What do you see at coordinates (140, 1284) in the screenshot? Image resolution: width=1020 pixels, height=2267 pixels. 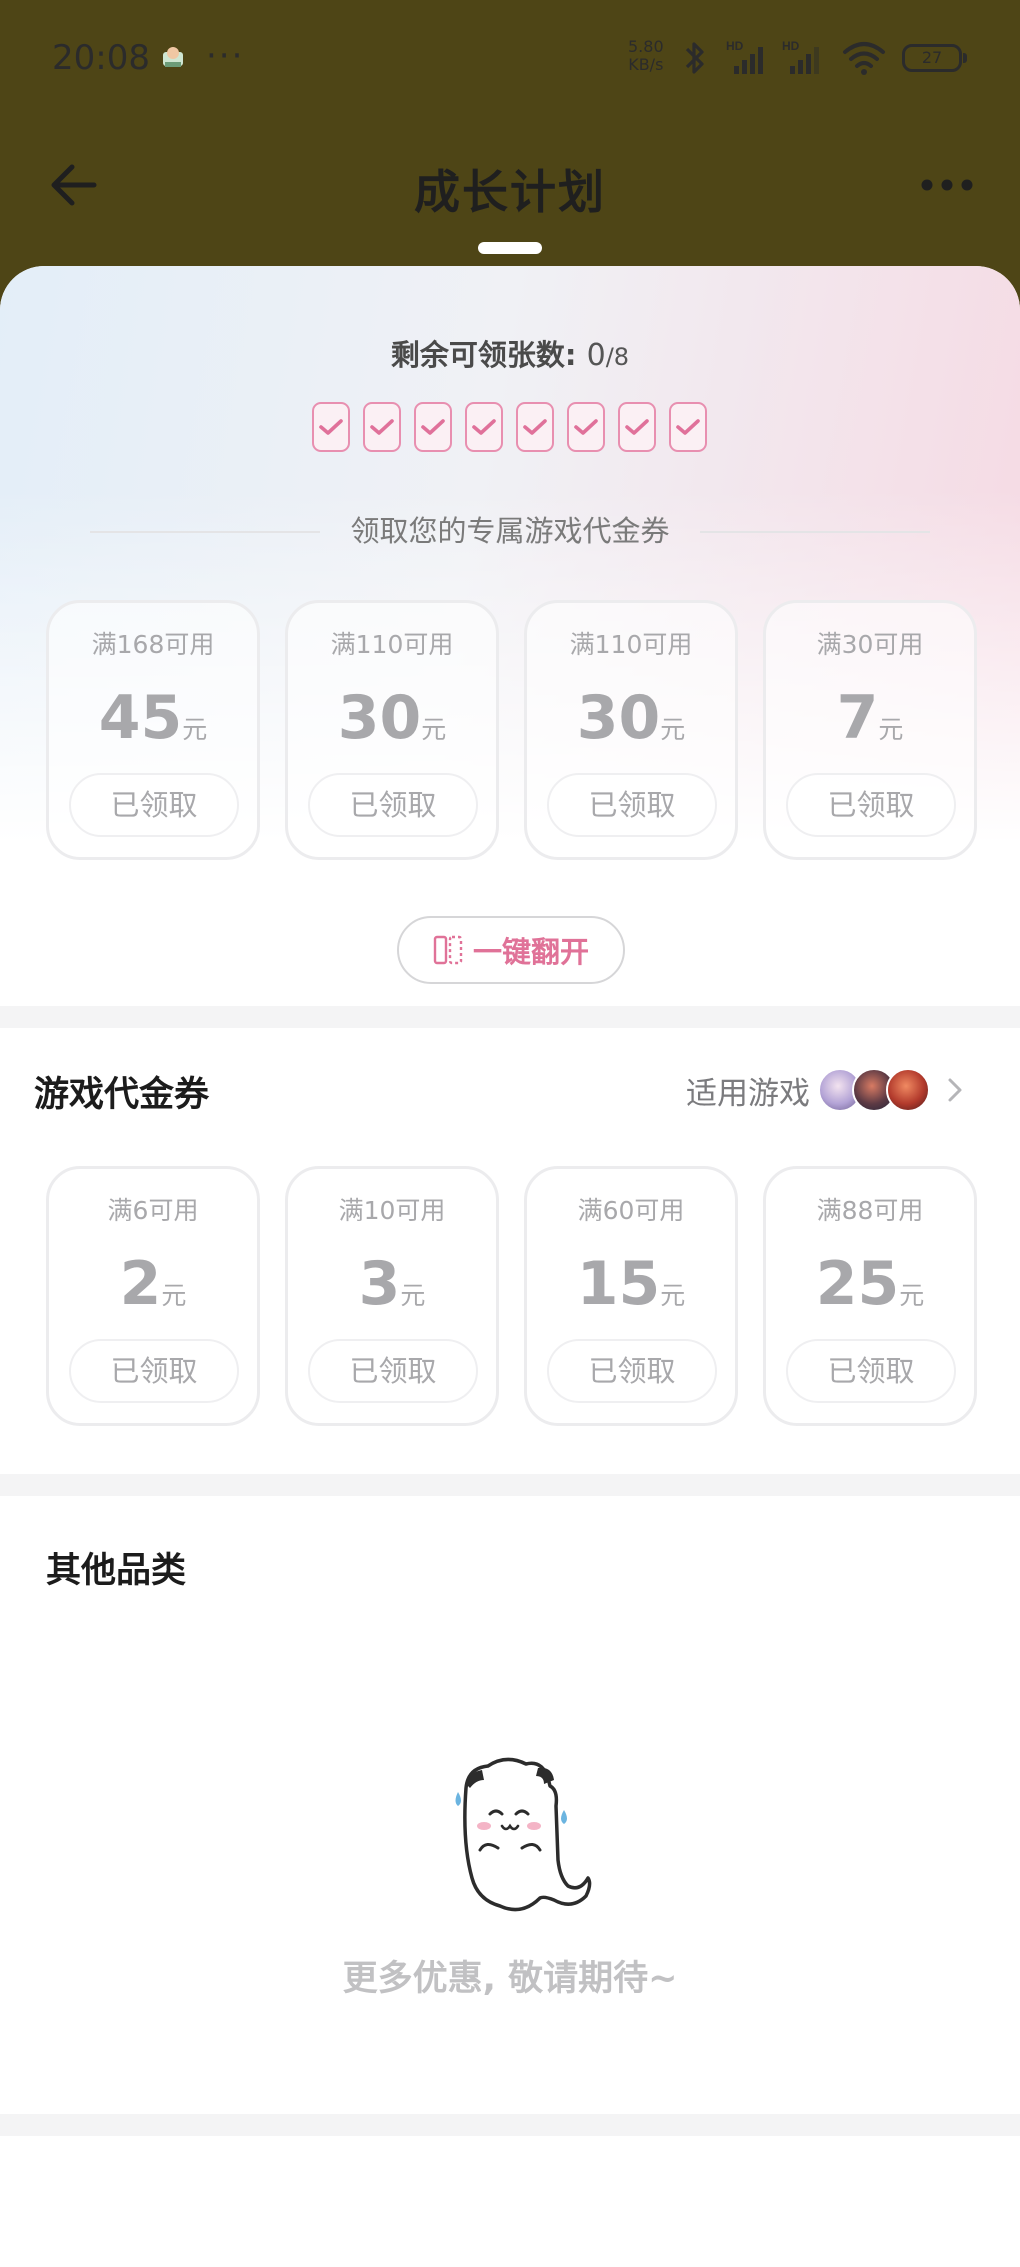 I see `voucher-amount-value: 2` at bounding box center [140, 1284].